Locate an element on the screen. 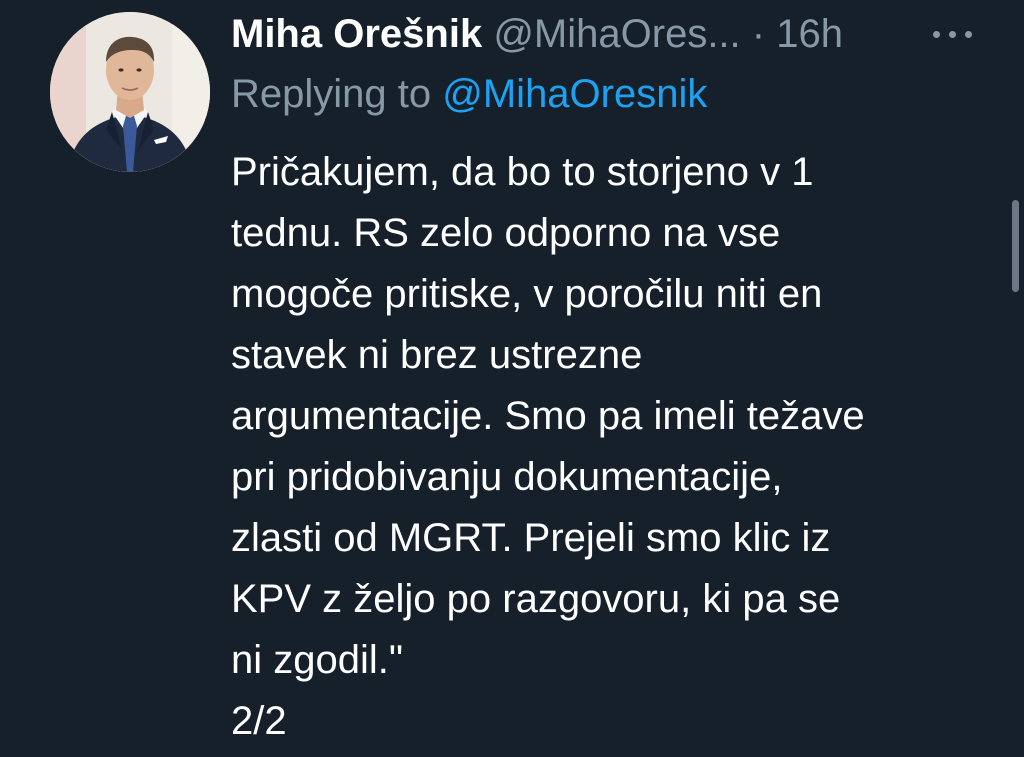 The height and width of the screenshot is (757, 1024). reply-context: Replying to @MihaOresnik is located at coordinates (469, 94).